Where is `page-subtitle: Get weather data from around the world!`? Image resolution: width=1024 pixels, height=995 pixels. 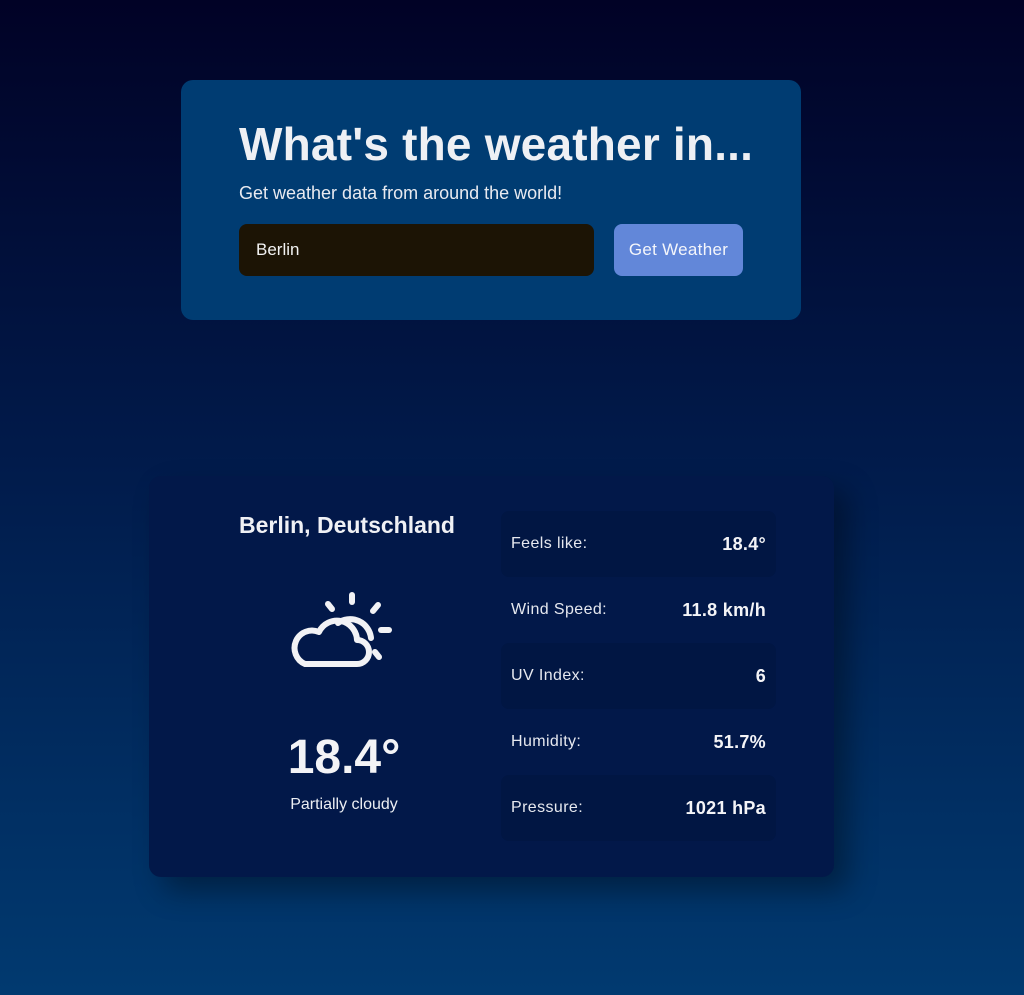 page-subtitle: Get weather data from around the world! is located at coordinates (401, 193).